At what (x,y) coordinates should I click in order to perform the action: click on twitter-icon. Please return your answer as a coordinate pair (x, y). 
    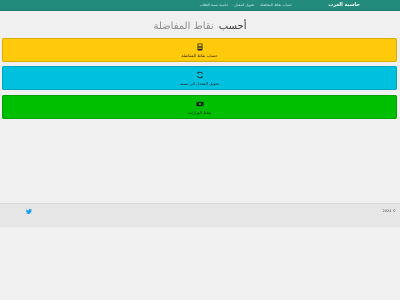
    Looking at the image, I should click on (29, 211).